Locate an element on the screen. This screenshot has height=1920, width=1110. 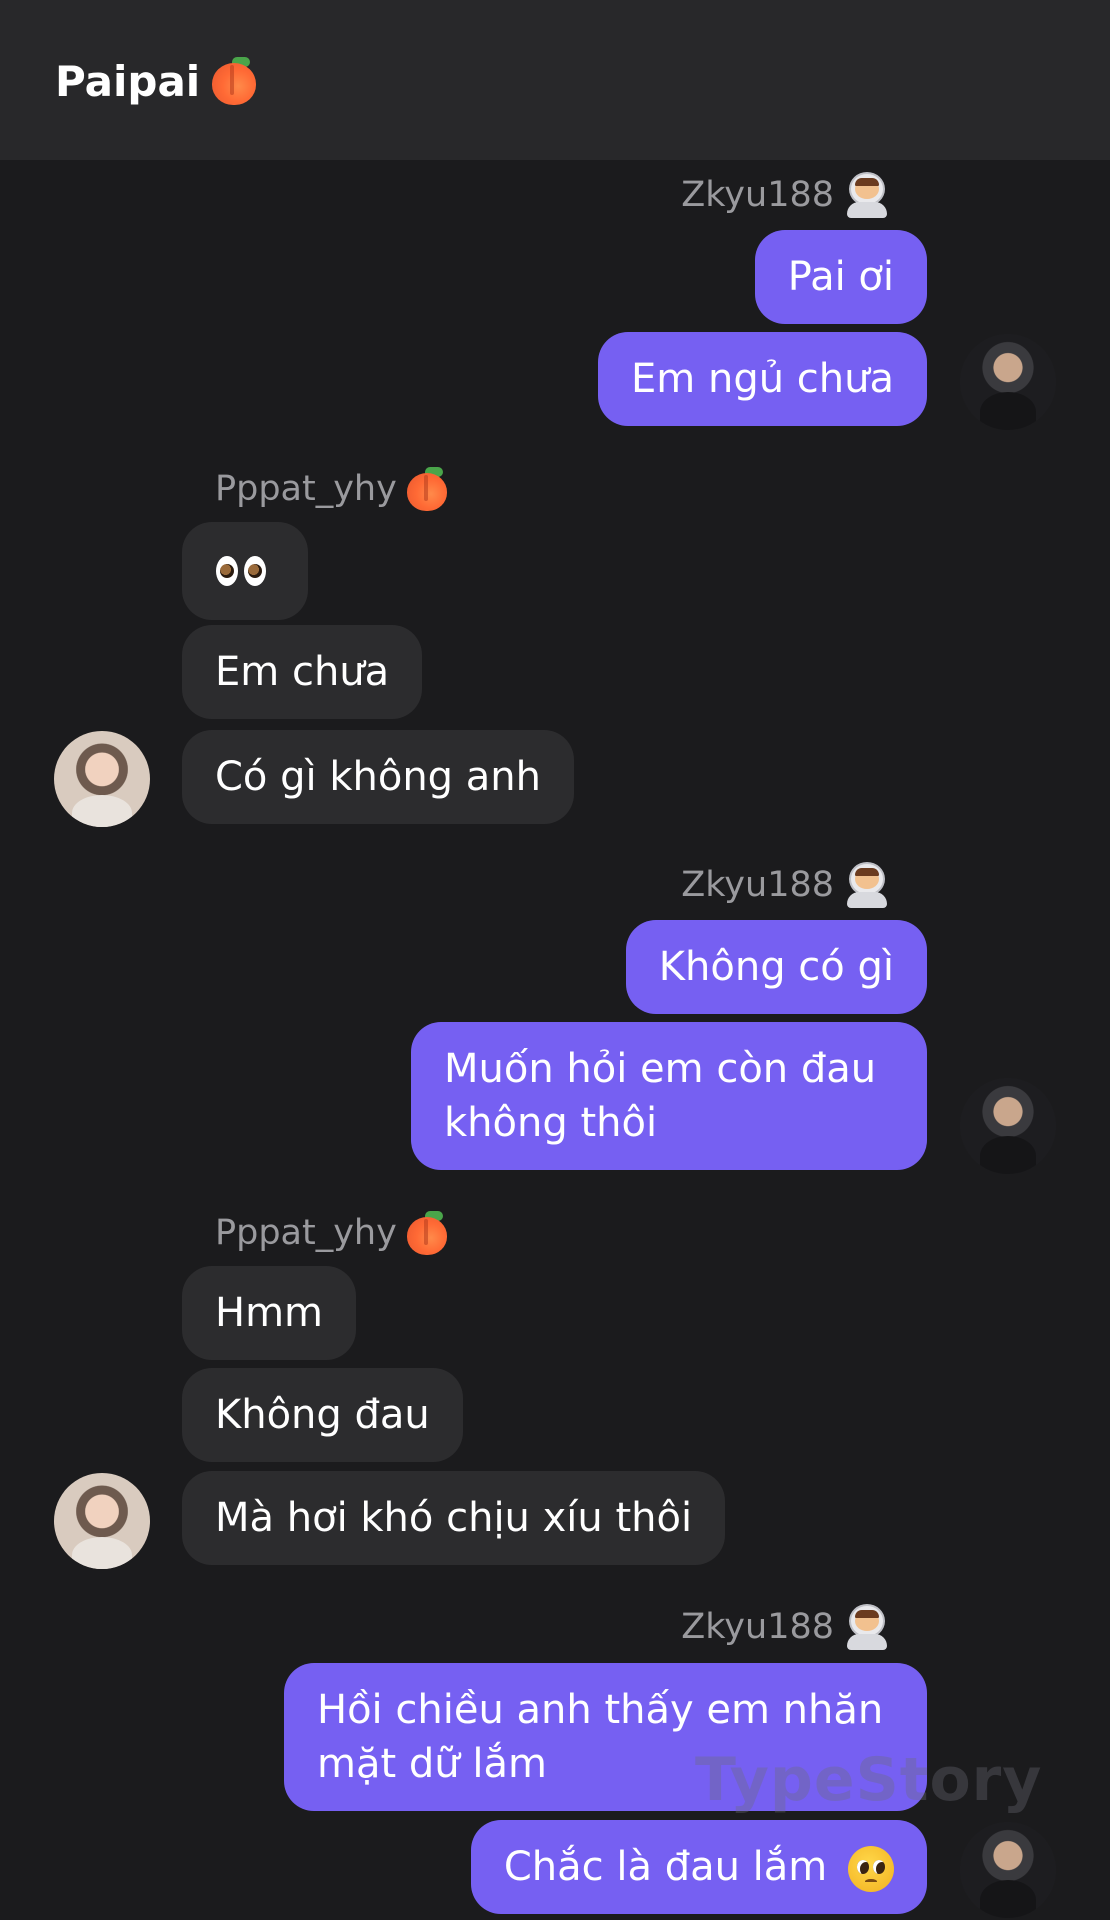
chat-title-text: Paipai is located at coordinates (128, 81).